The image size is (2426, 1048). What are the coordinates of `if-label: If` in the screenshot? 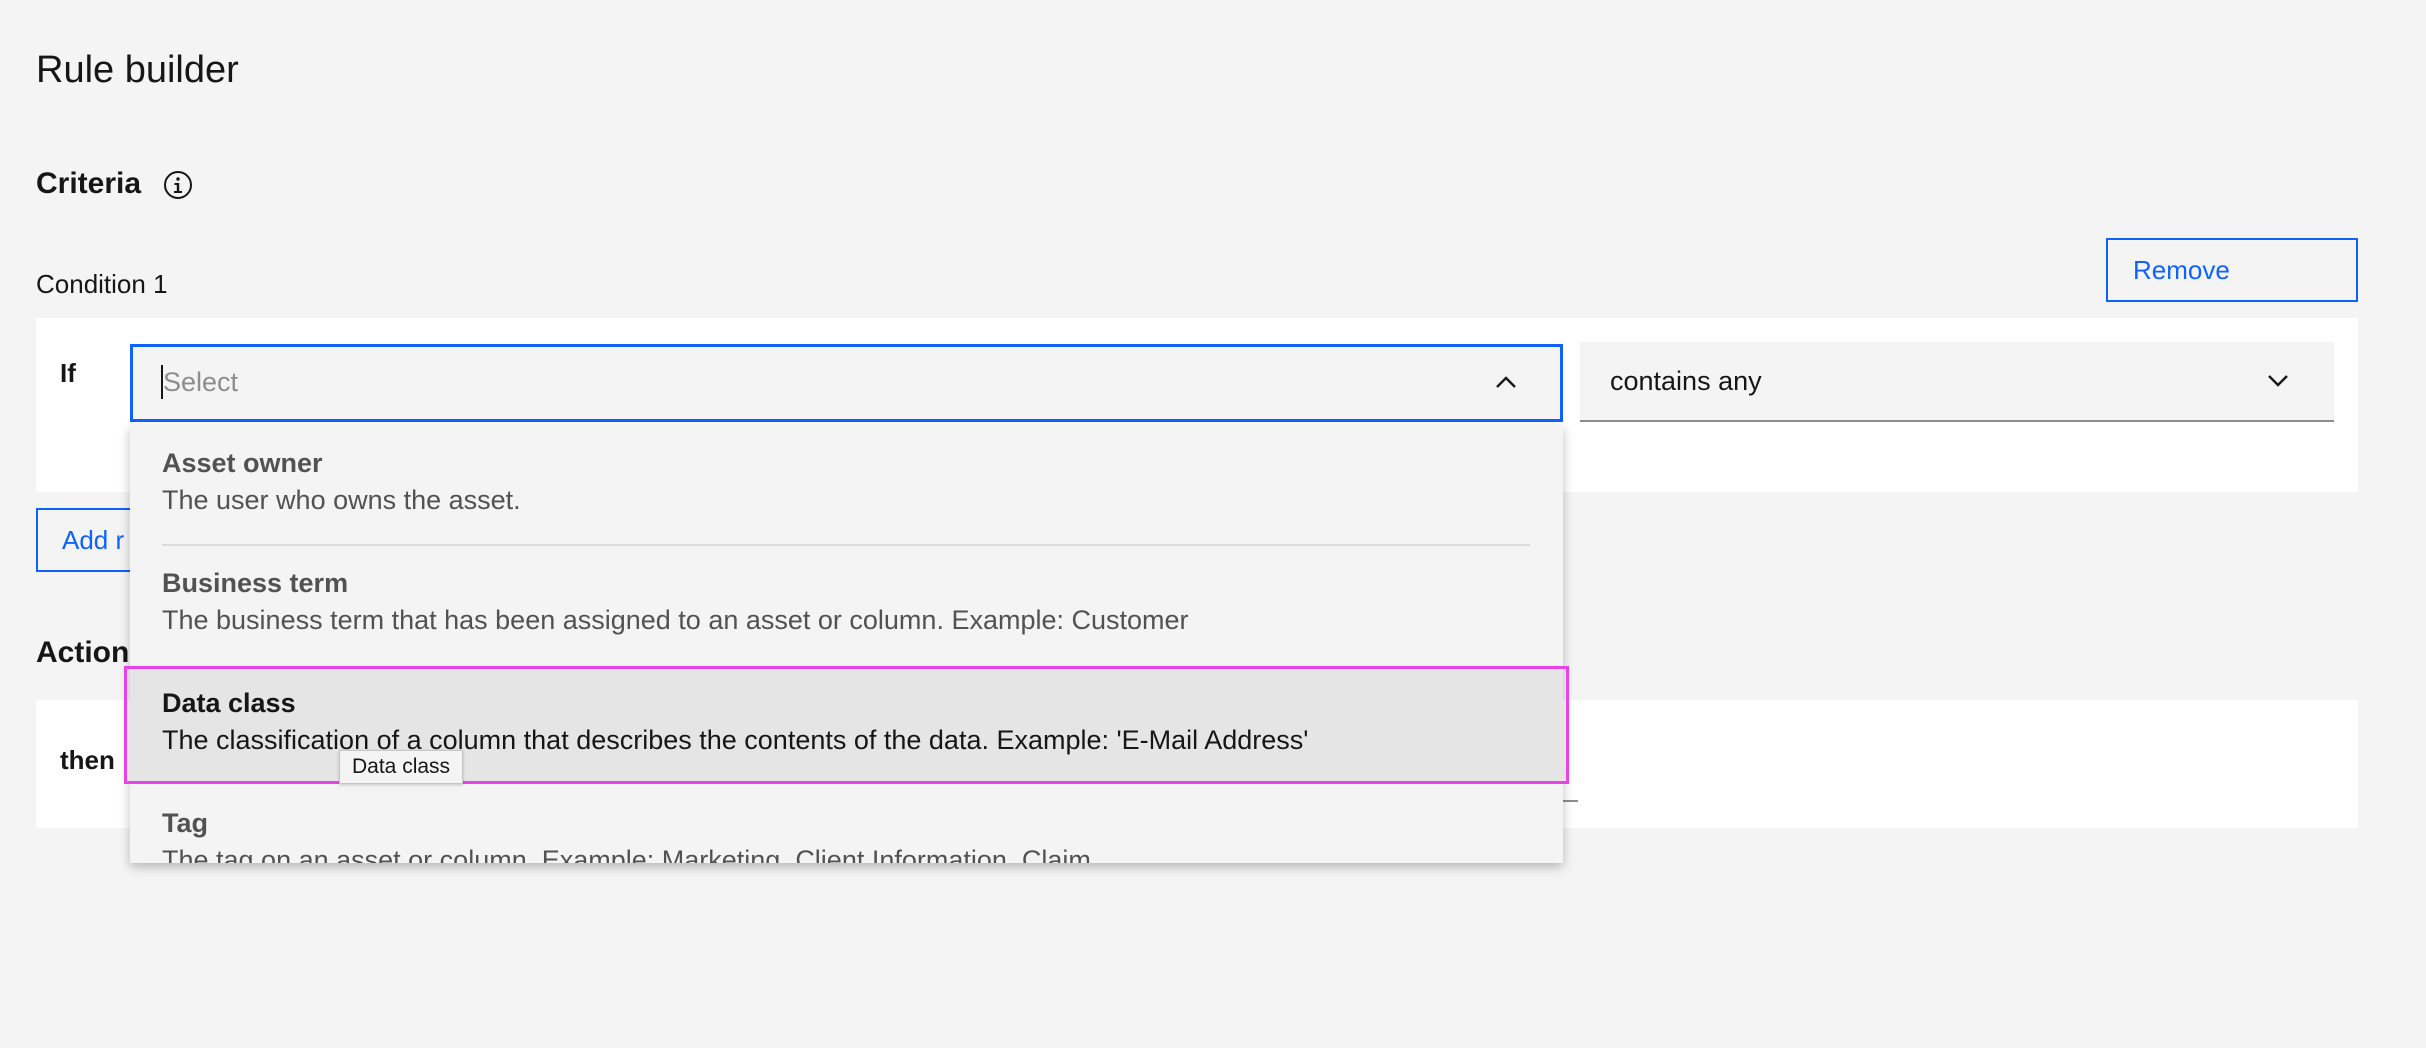 It's located at (68, 373).